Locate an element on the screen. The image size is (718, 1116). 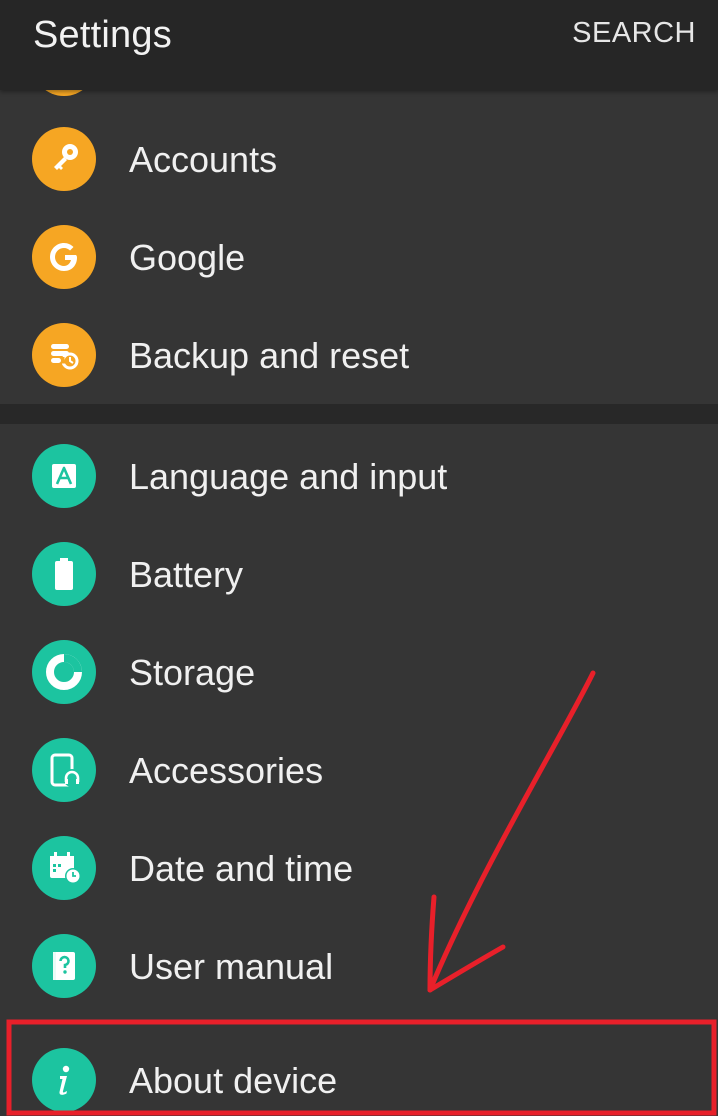
settings-item-accounts: Accounts is located at coordinates (359, 159).